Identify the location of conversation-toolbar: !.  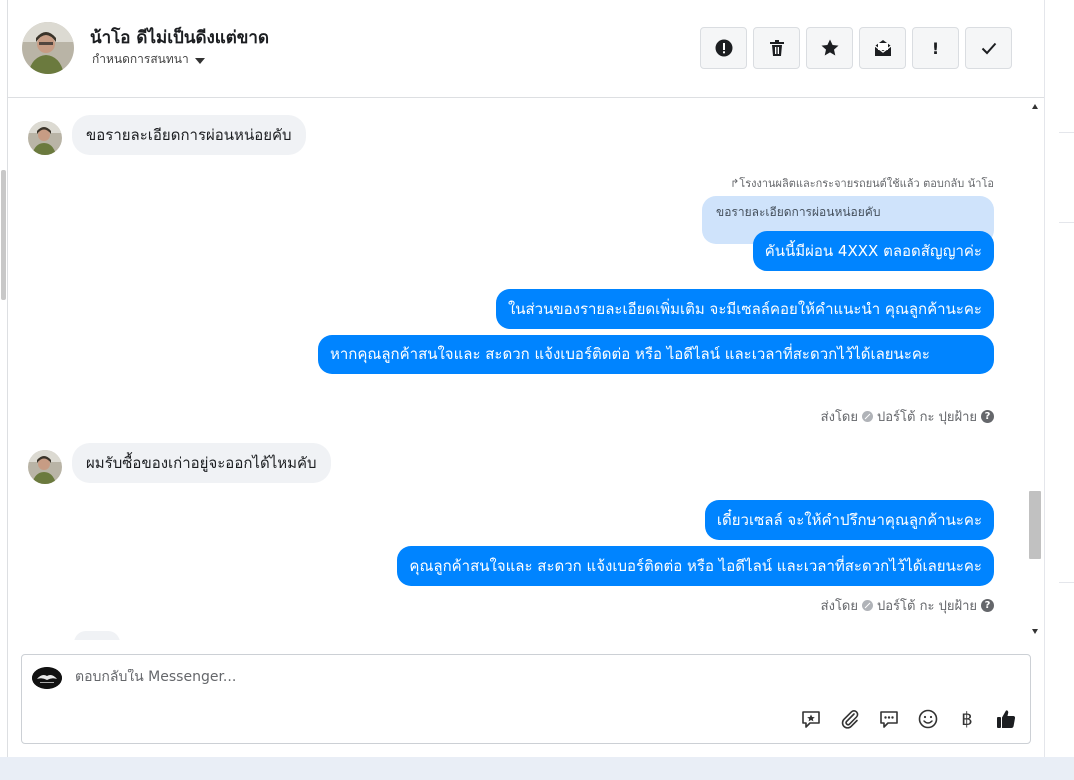
(856, 48).